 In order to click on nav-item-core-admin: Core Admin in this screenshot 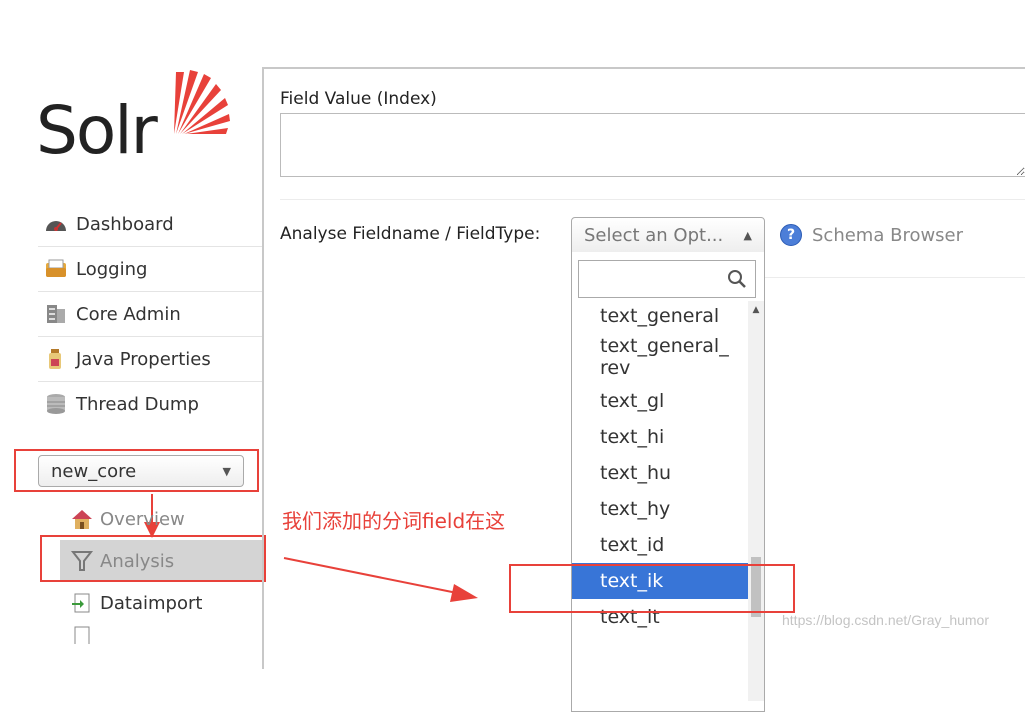, I will do `click(150, 314)`.